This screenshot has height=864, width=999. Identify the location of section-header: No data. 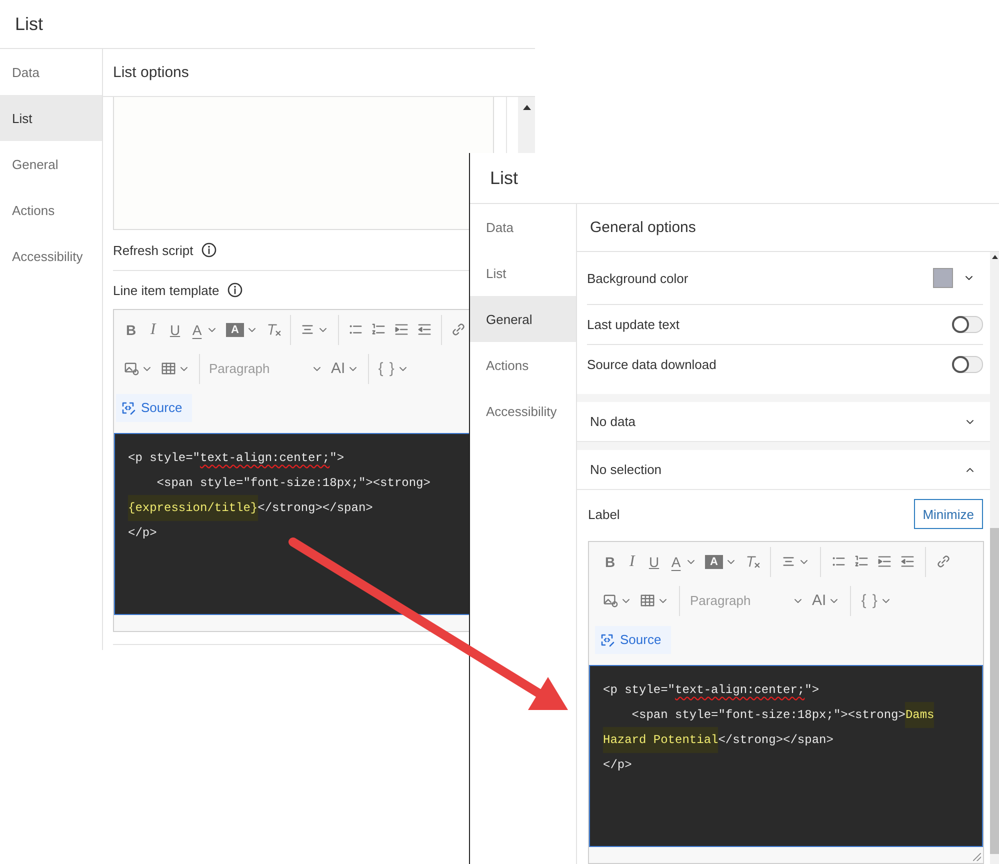
(783, 422).